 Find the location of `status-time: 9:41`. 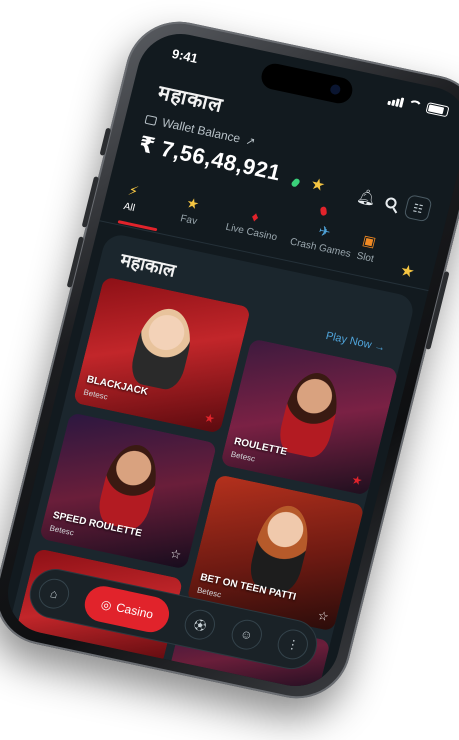

status-time: 9:41 is located at coordinates (185, 56).